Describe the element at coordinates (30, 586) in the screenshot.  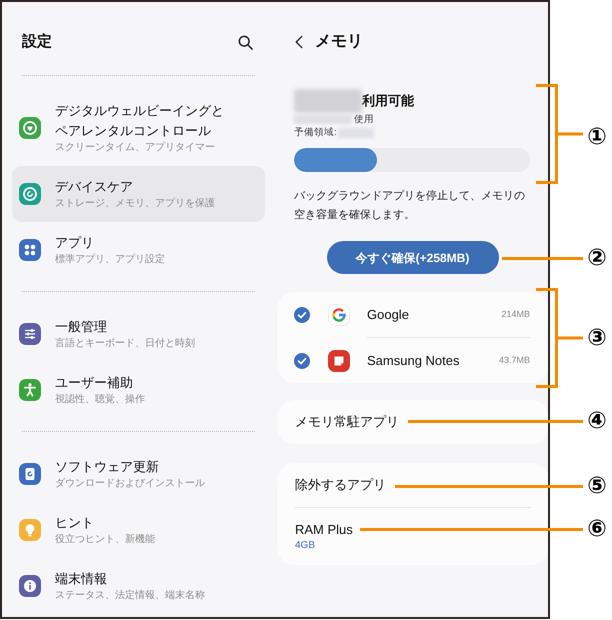
I see `info-icon` at that location.